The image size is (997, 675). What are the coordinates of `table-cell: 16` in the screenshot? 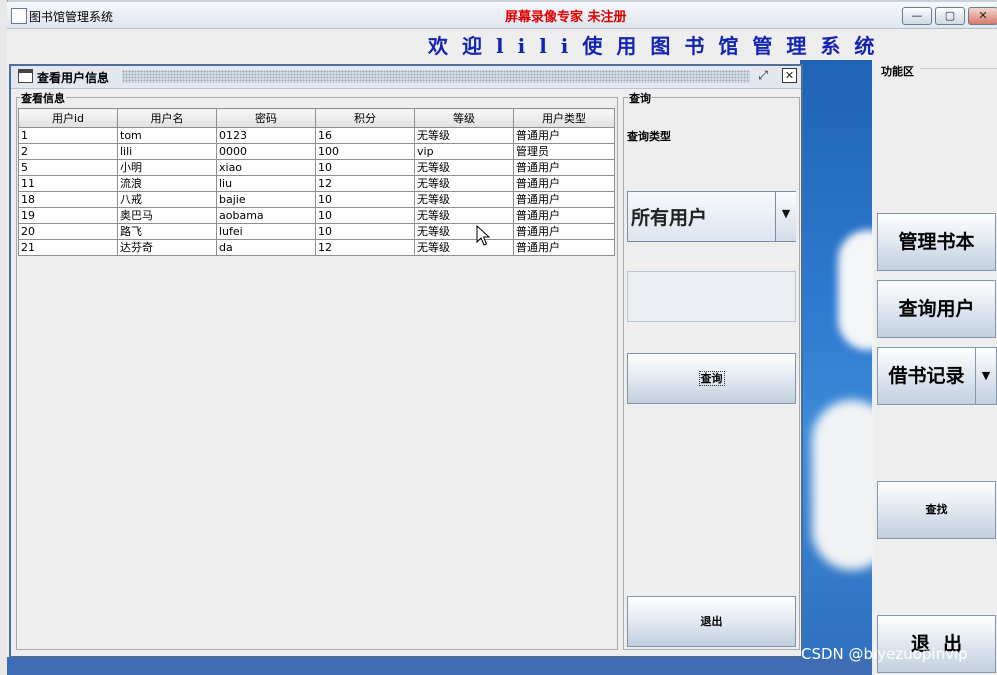 It's located at (365, 136).